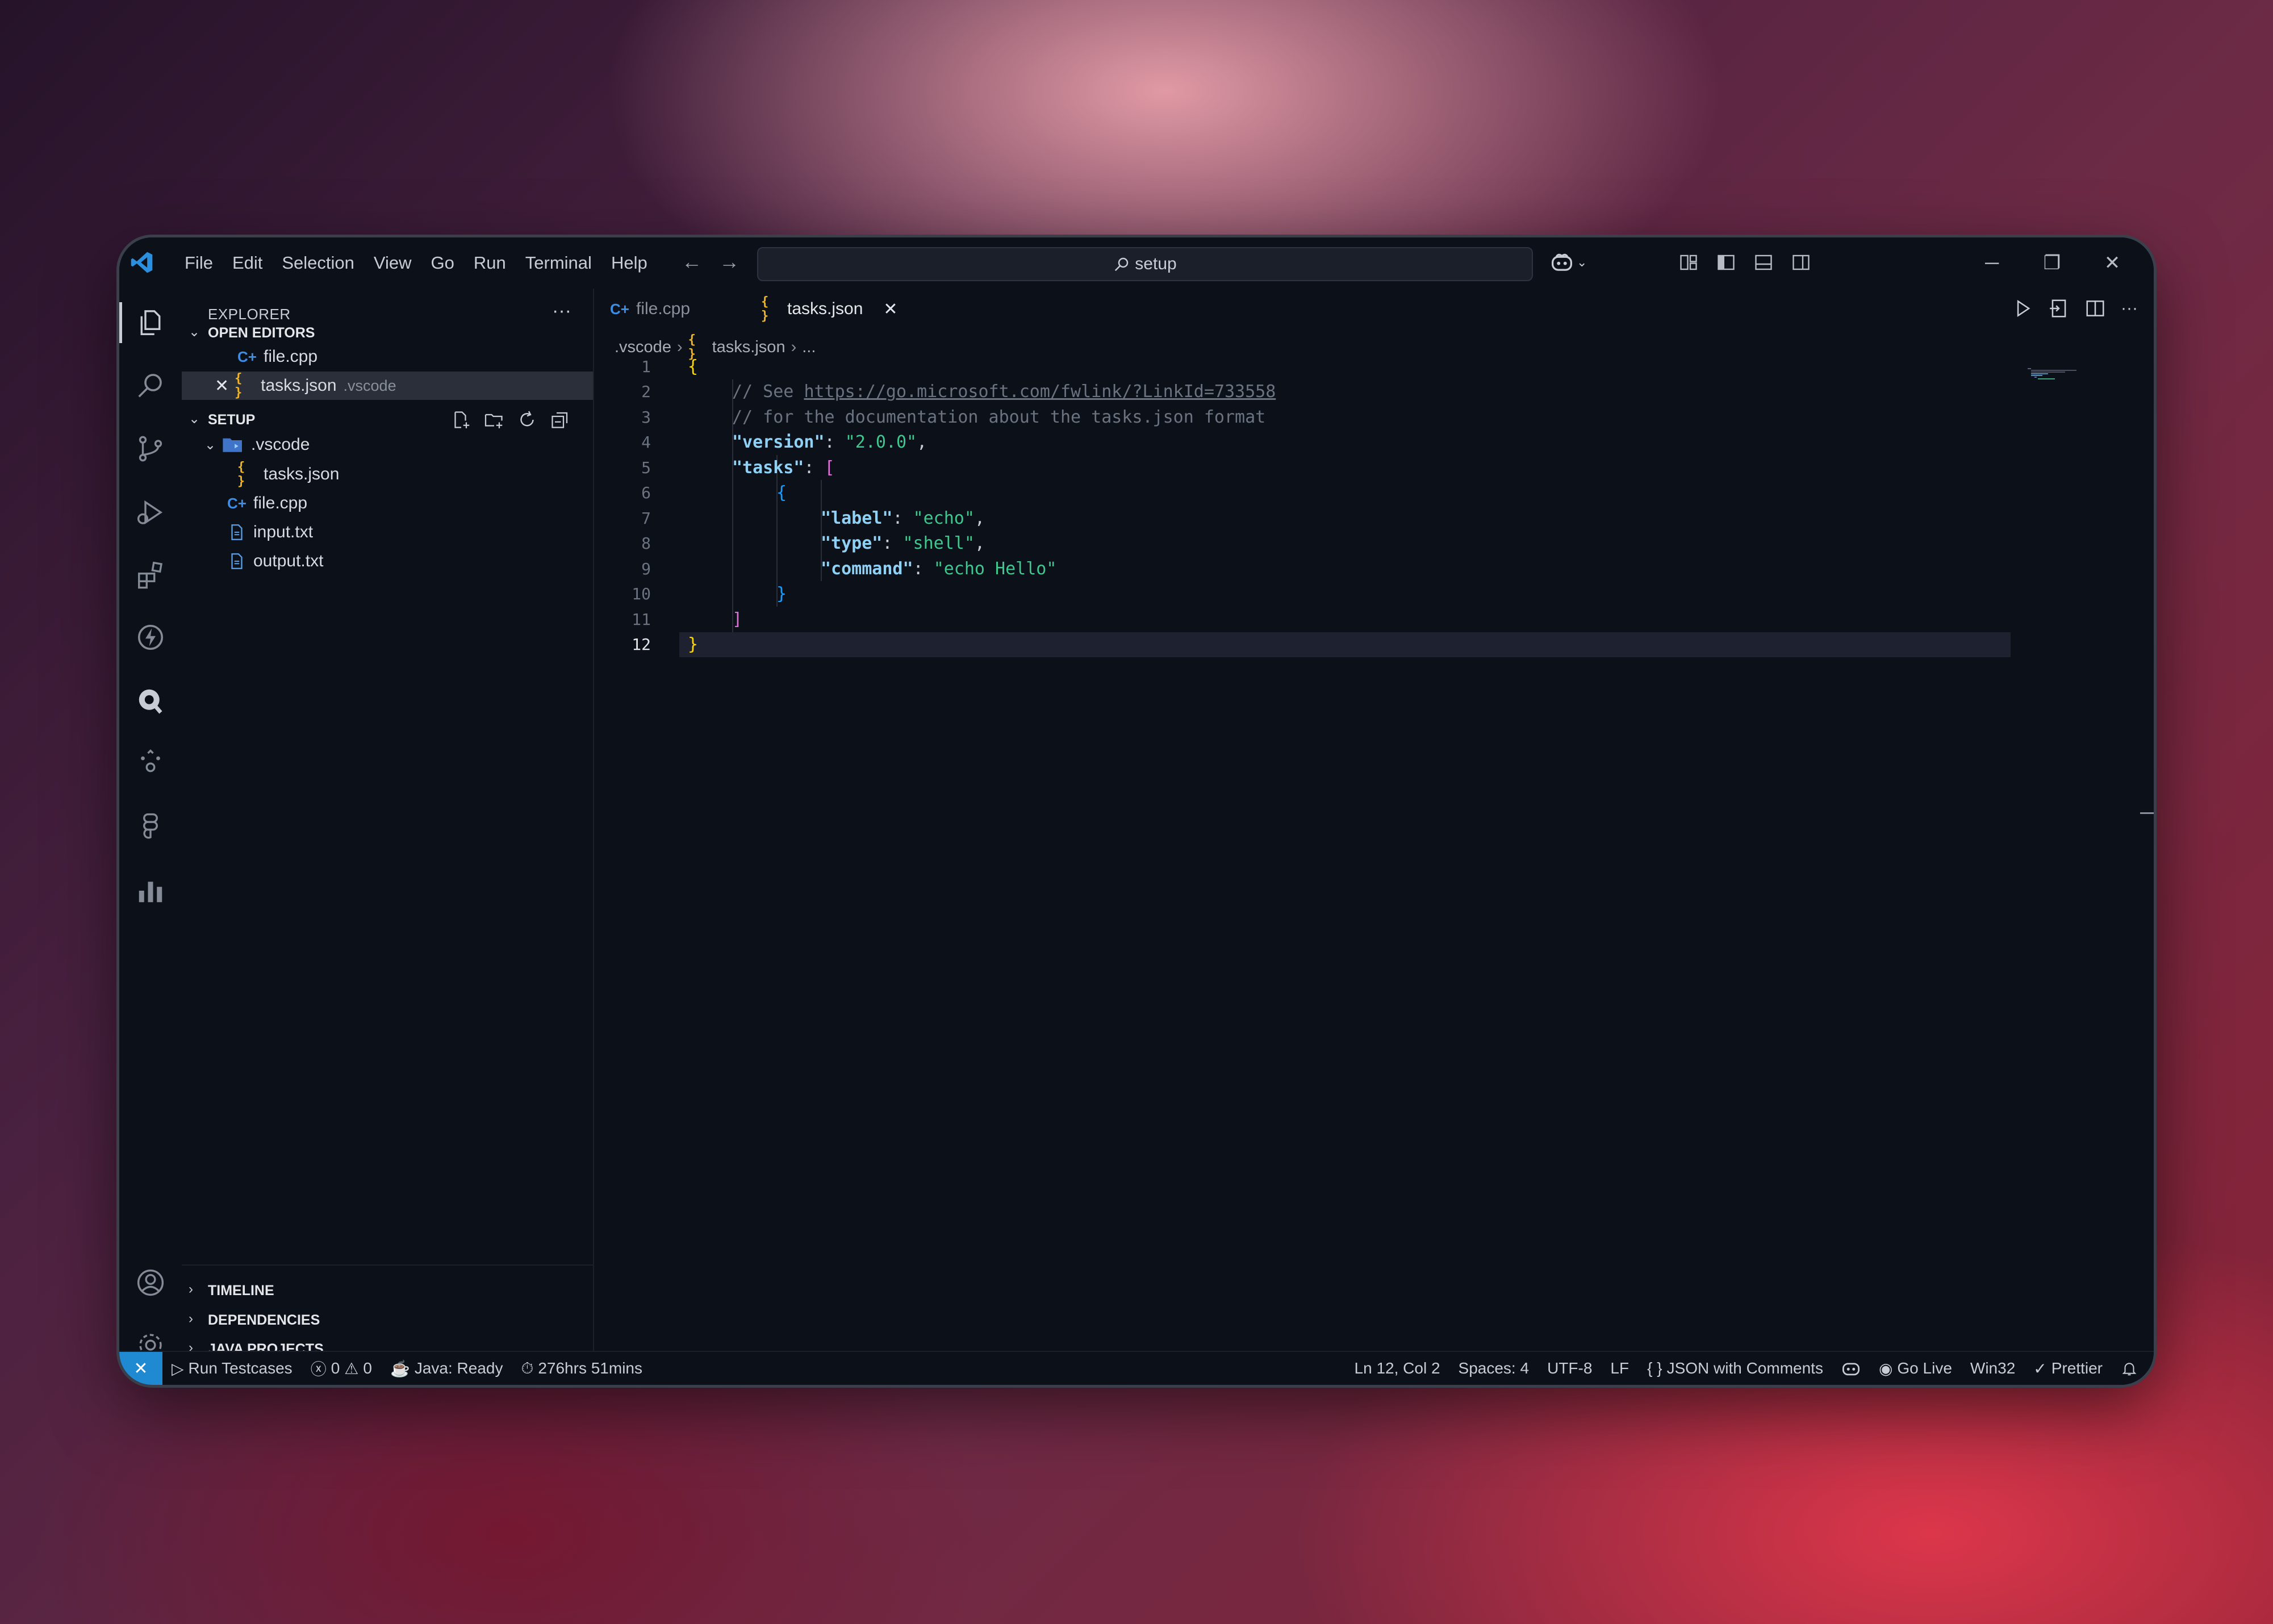  Describe the element at coordinates (590, 1368) in the screenshot. I see `time-tracker-label: 276hrs 51mins` at that location.